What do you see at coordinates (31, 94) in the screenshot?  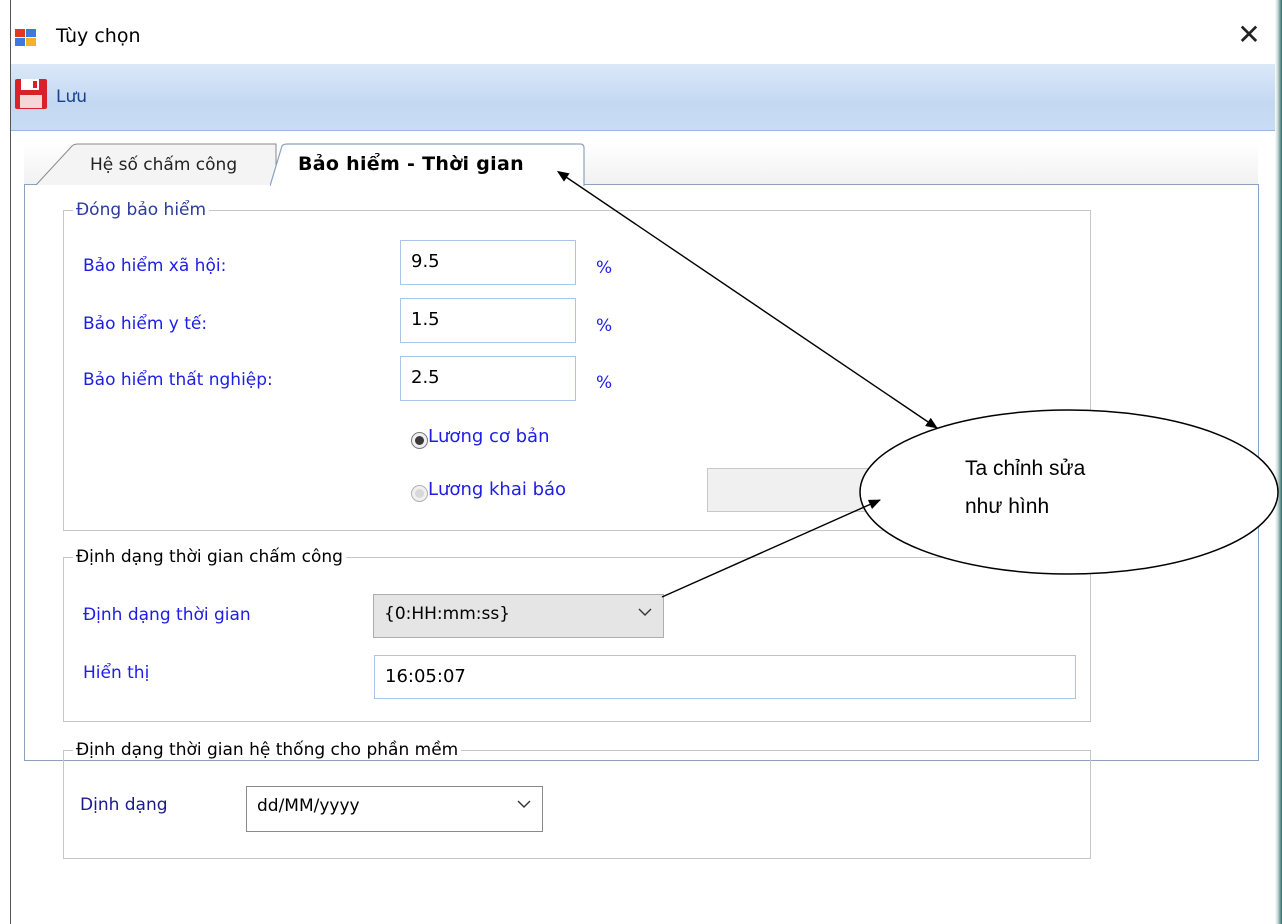 I see `floppy-disk-icon` at bounding box center [31, 94].